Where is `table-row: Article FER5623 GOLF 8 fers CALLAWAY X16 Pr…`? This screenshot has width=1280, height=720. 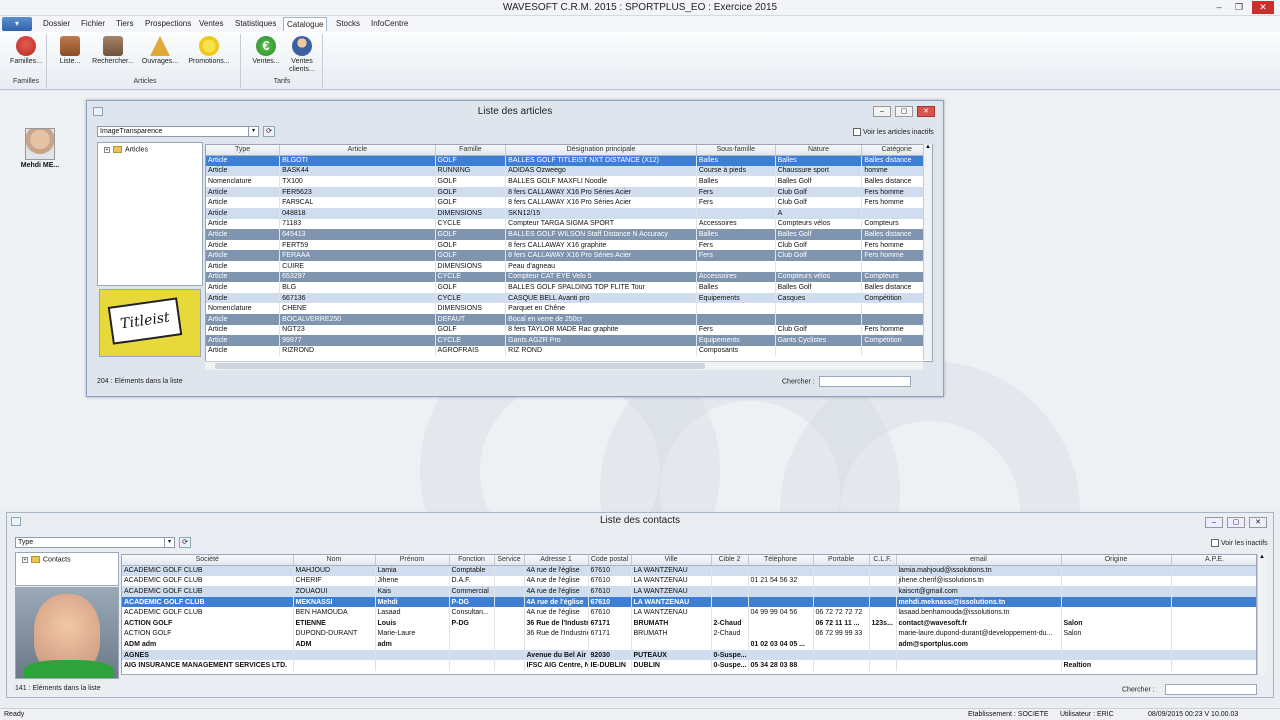 table-row: Article FER5623 GOLF 8 fers CALLAWAY X16 Pr… is located at coordinates (569, 192).